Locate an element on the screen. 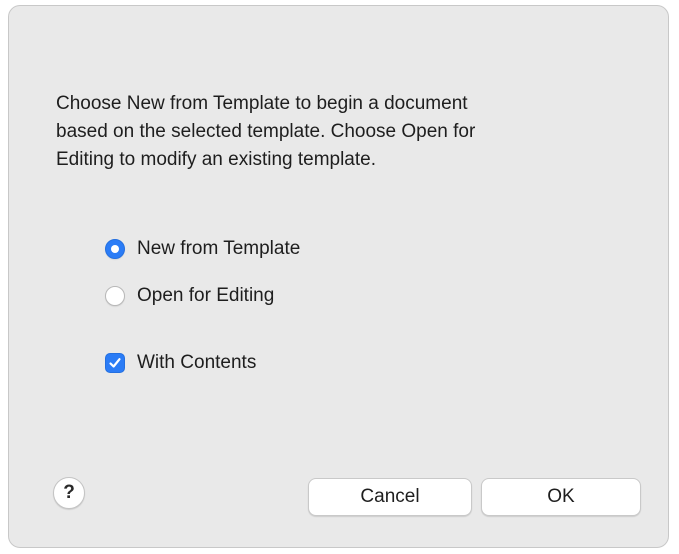 This screenshot has width=679, height=554. checkbox-label-with-contents: With Contents is located at coordinates (196, 363).